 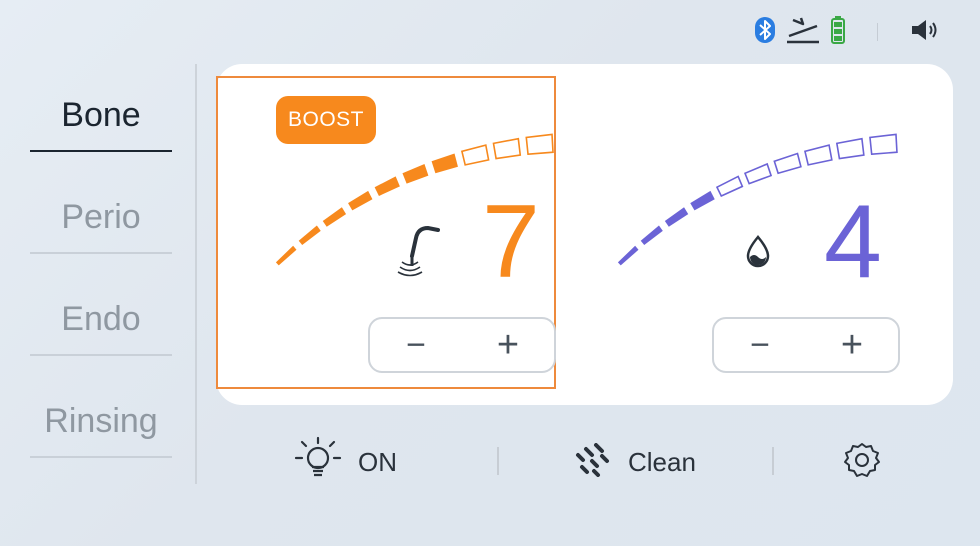 I want to click on clean-label: Clean, so click(x=662, y=461).